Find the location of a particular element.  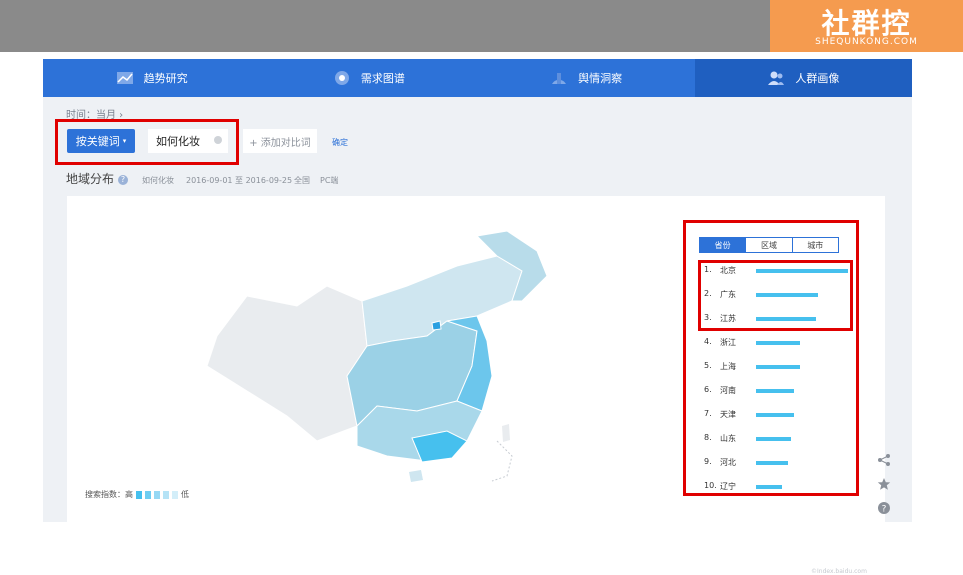

brand-sub: SHEQUNKONG.COM is located at coordinates (866, 42).